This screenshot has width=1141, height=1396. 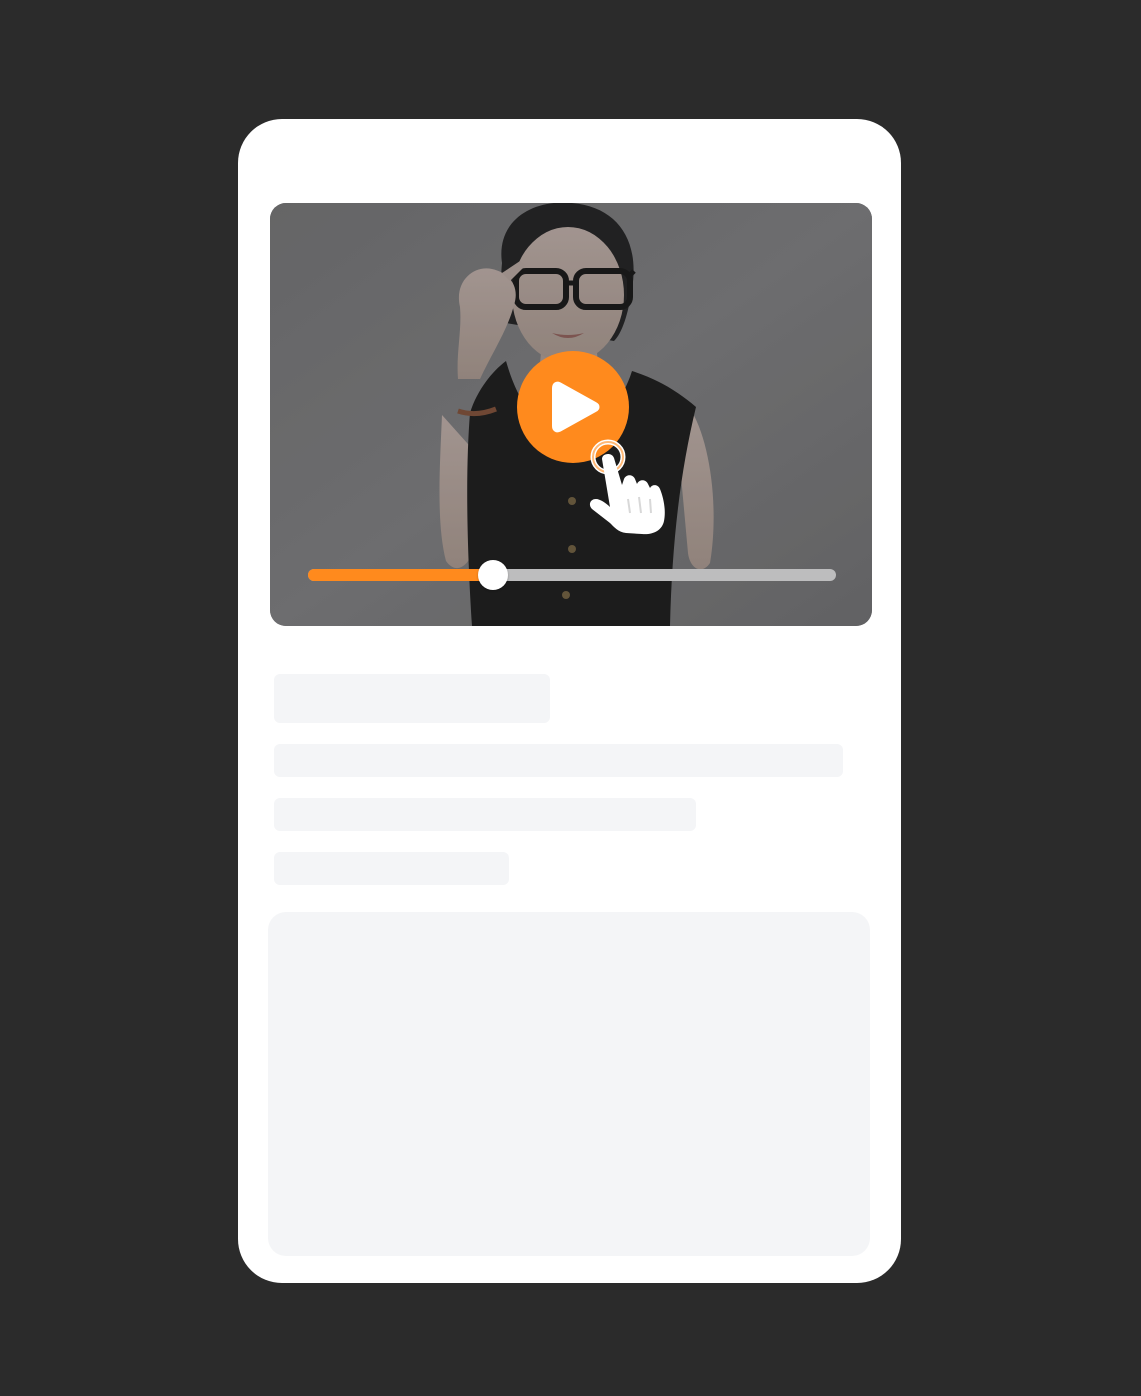 What do you see at coordinates (492, 575) in the screenshot?
I see `progress-thumb` at bounding box center [492, 575].